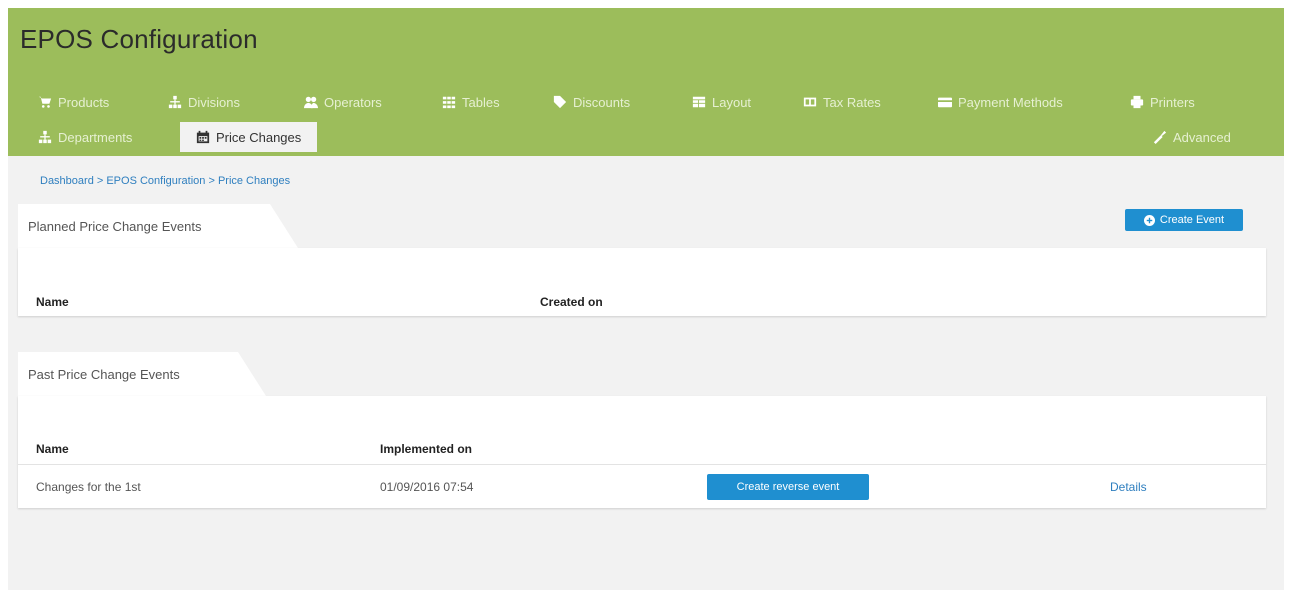 The height and width of the screenshot is (590, 1290). What do you see at coordinates (115, 226) in the screenshot?
I see `planned-events-title: Planned Price Change Events` at bounding box center [115, 226].